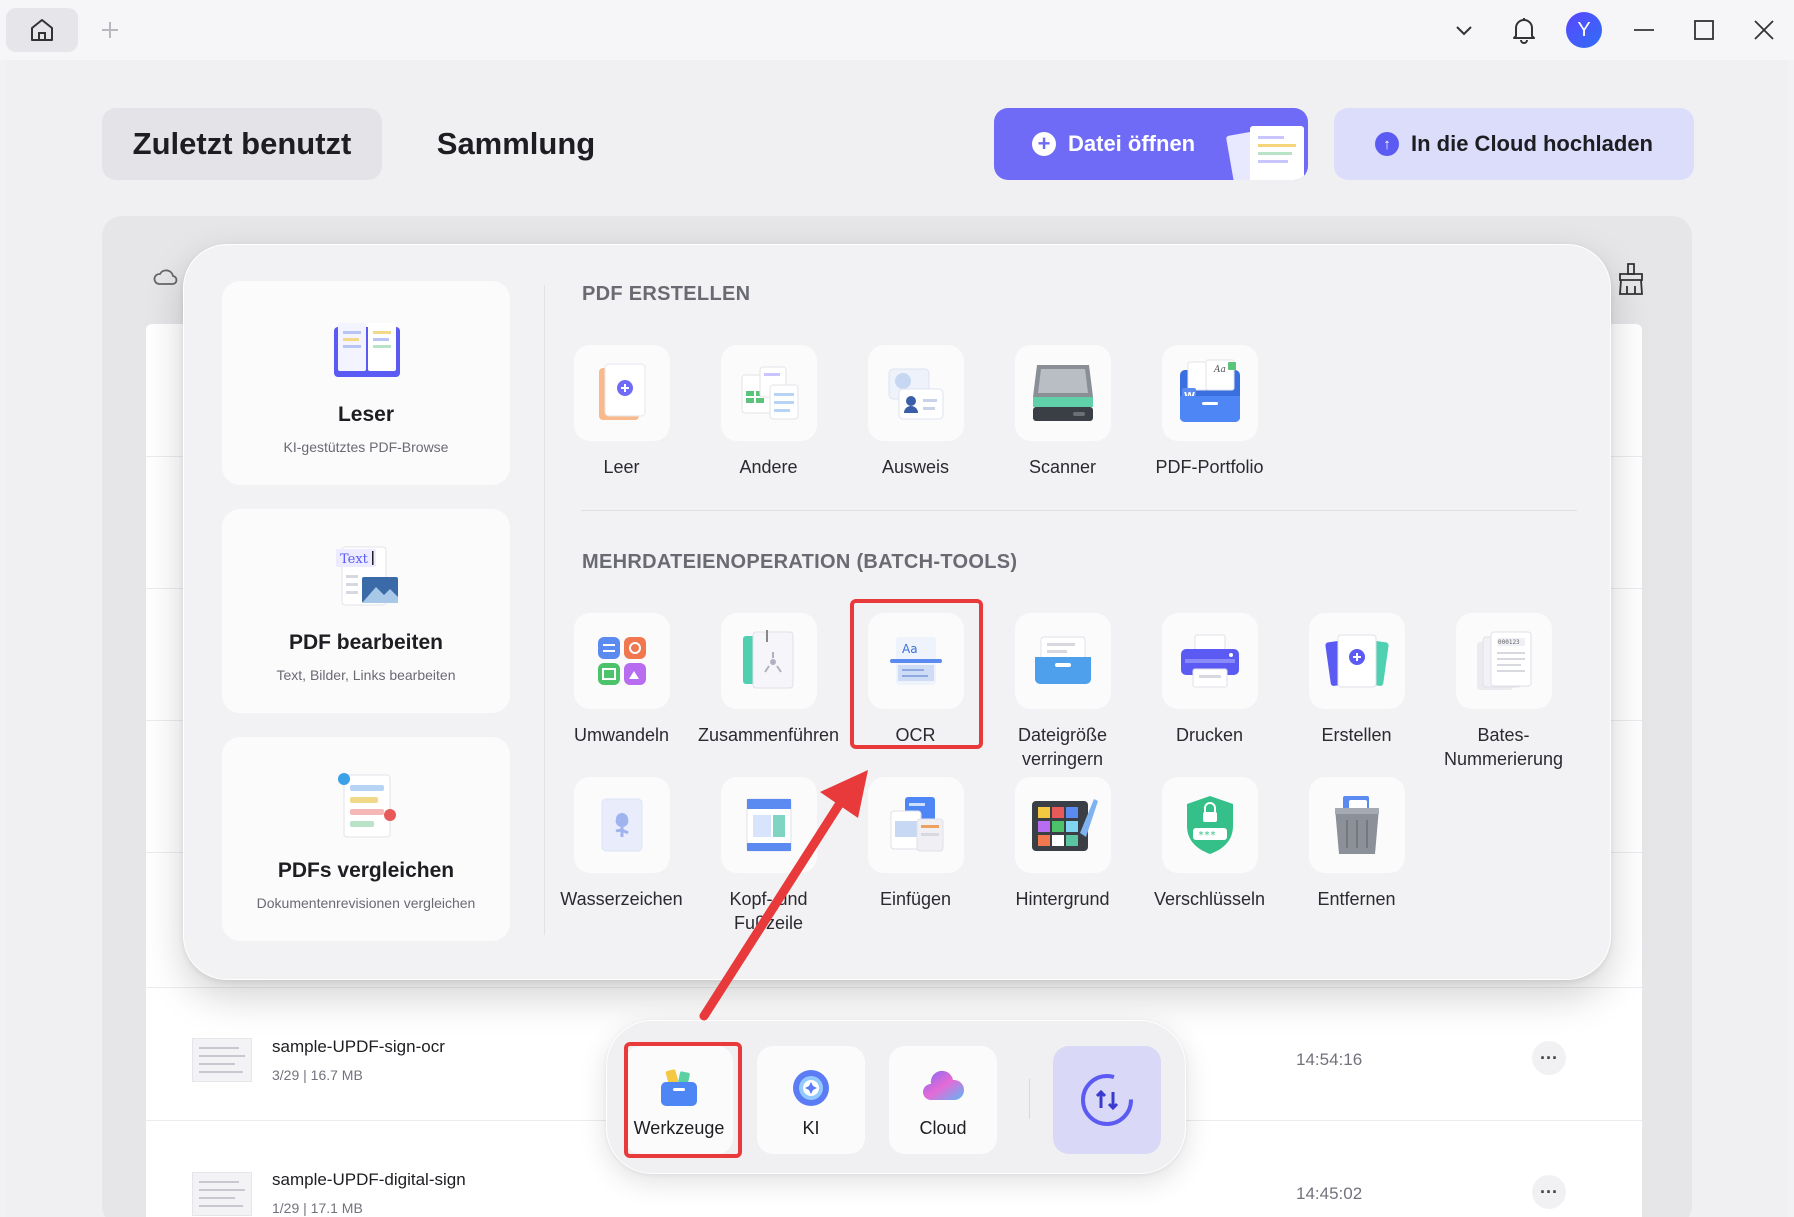 The image size is (1794, 1217). I want to click on section-title-create: PDF ERSTELLEN, so click(666, 294).